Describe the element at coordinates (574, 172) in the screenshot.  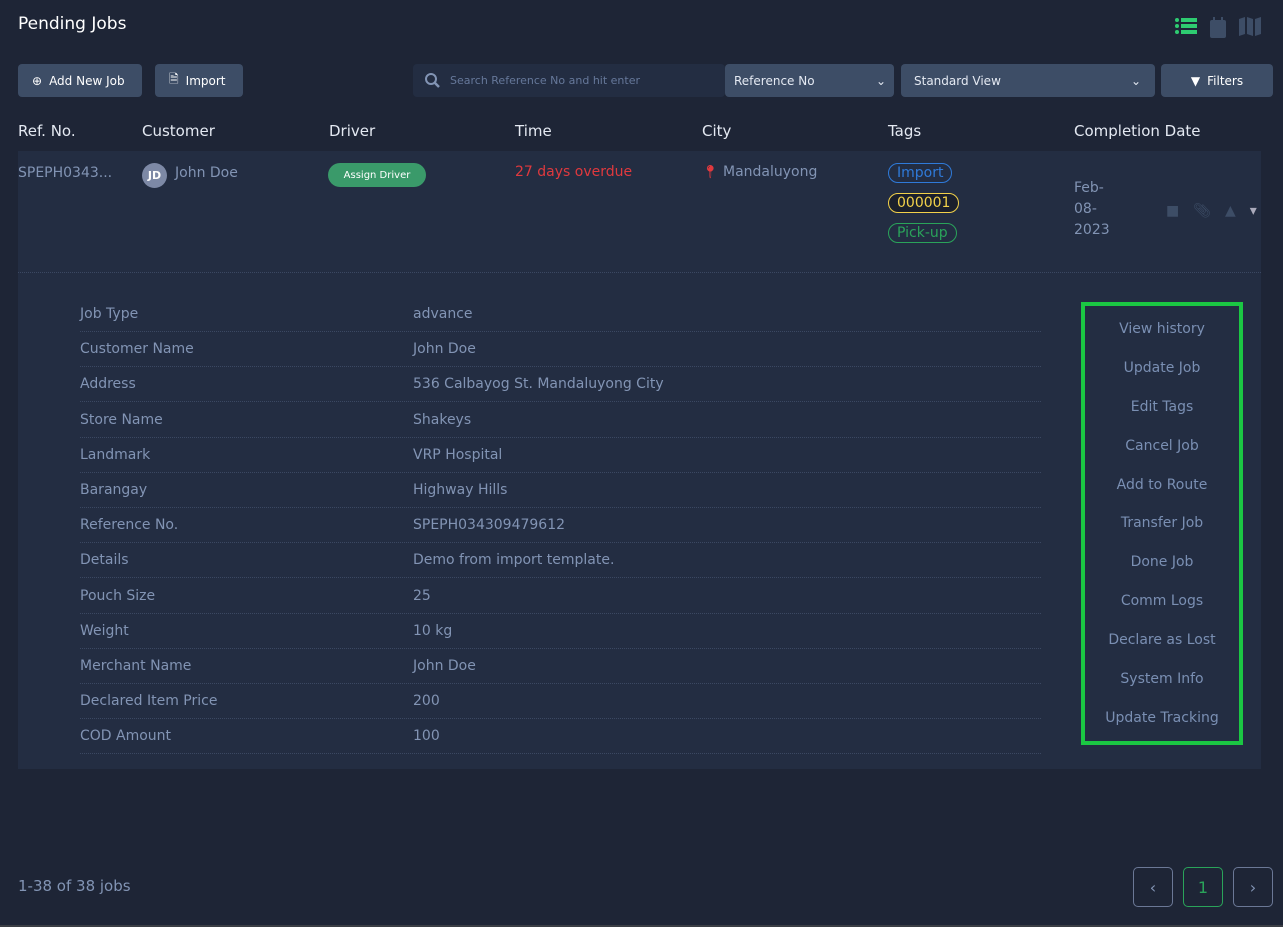
I see `overdue-status: 27 days overdue` at that location.